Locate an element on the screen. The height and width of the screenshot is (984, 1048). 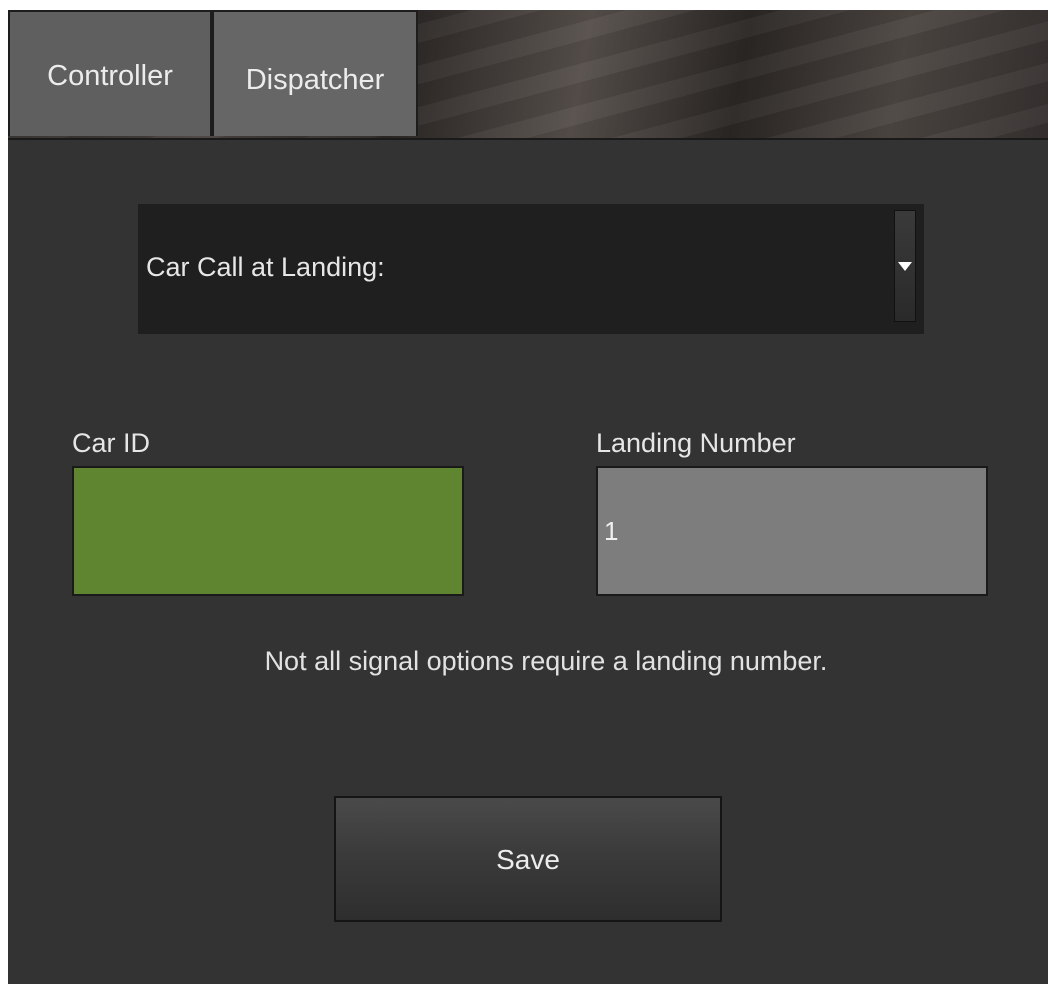
tab-bar: Controller Dispatcher is located at coordinates (528, 75).